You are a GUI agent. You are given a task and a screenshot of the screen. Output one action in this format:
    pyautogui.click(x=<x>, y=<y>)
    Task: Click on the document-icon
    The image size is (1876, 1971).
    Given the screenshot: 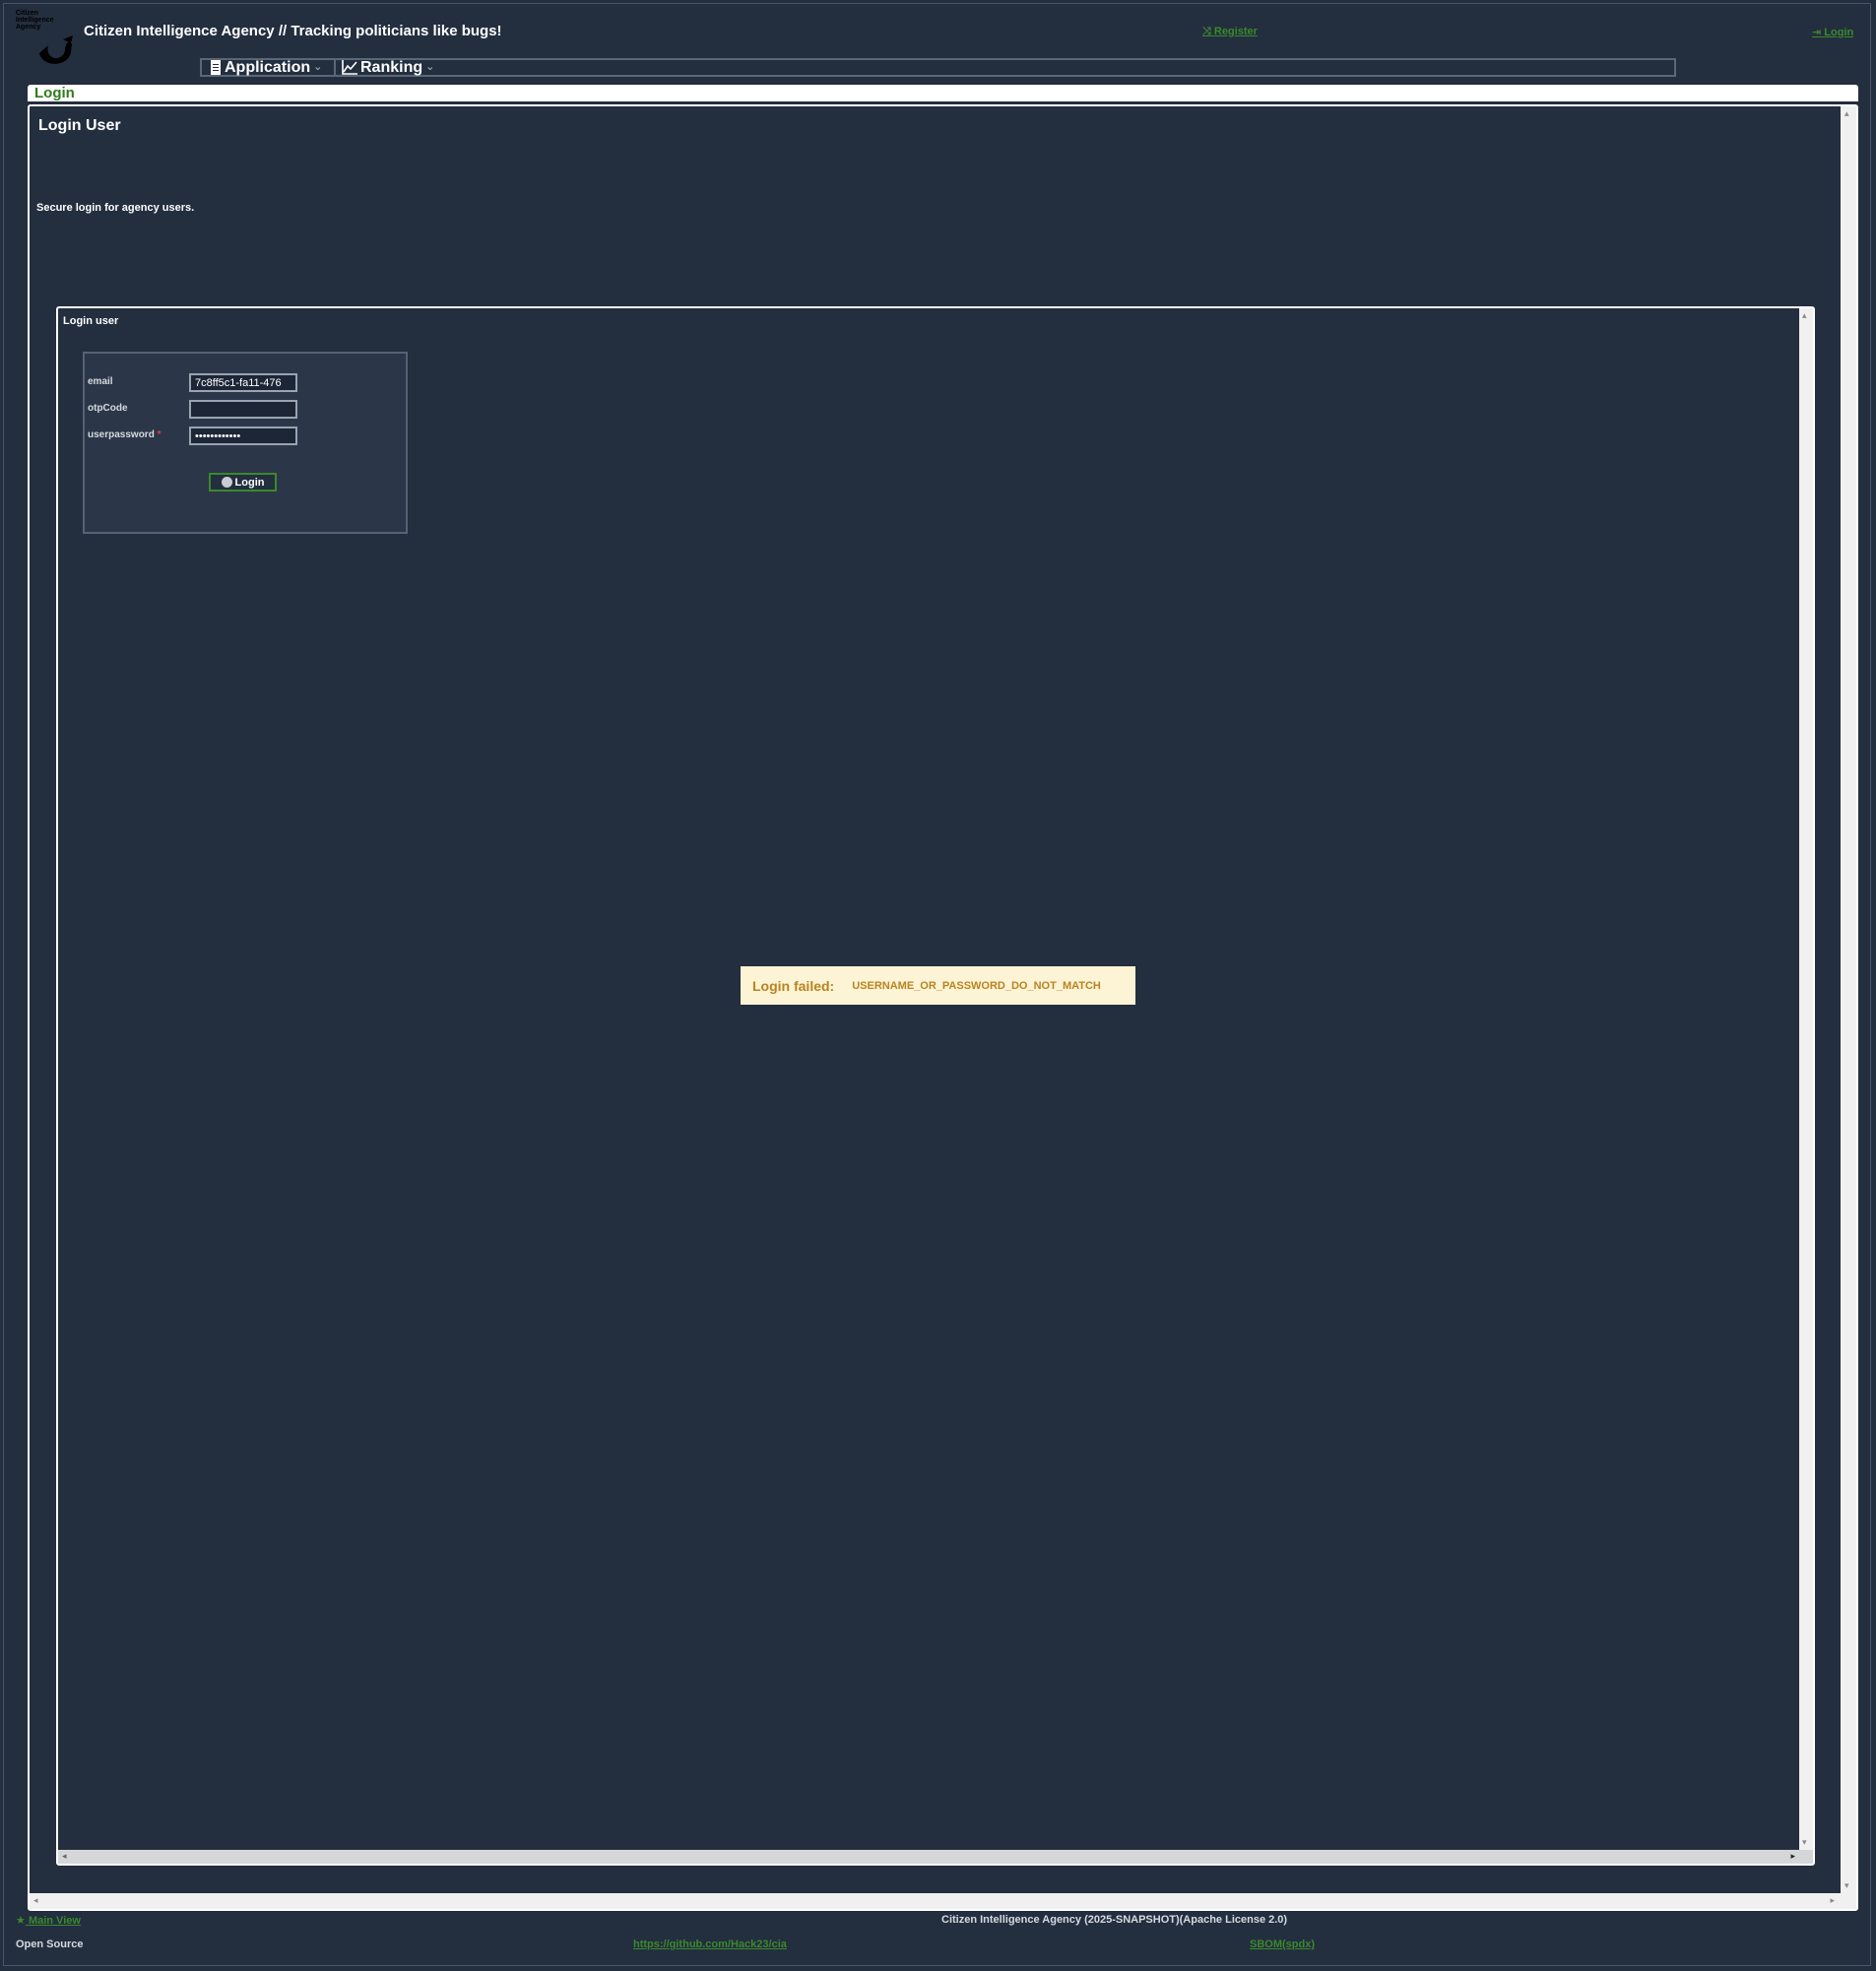 What is the action you would take?
    pyautogui.click(x=216, y=68)
    